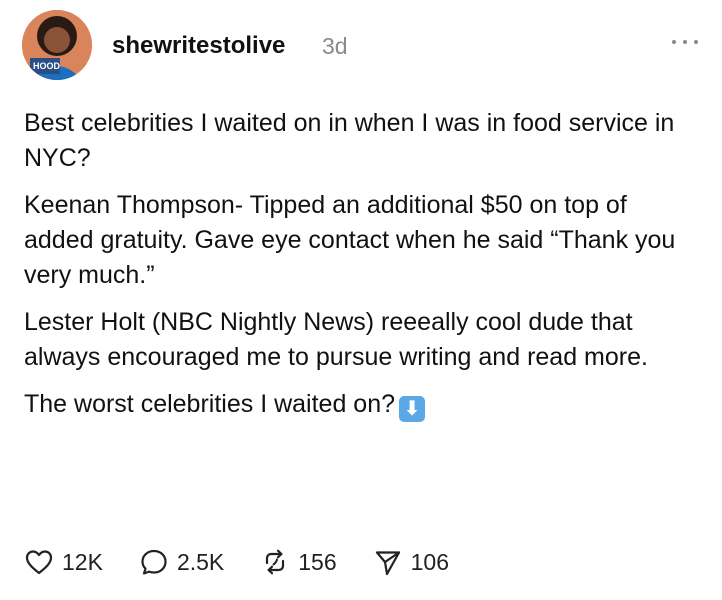 The image size is (722, 600). What do you see at coordinates (685, 42) in the screenshot?
I see `more-dots-icon` at bounding box center [685, 42].